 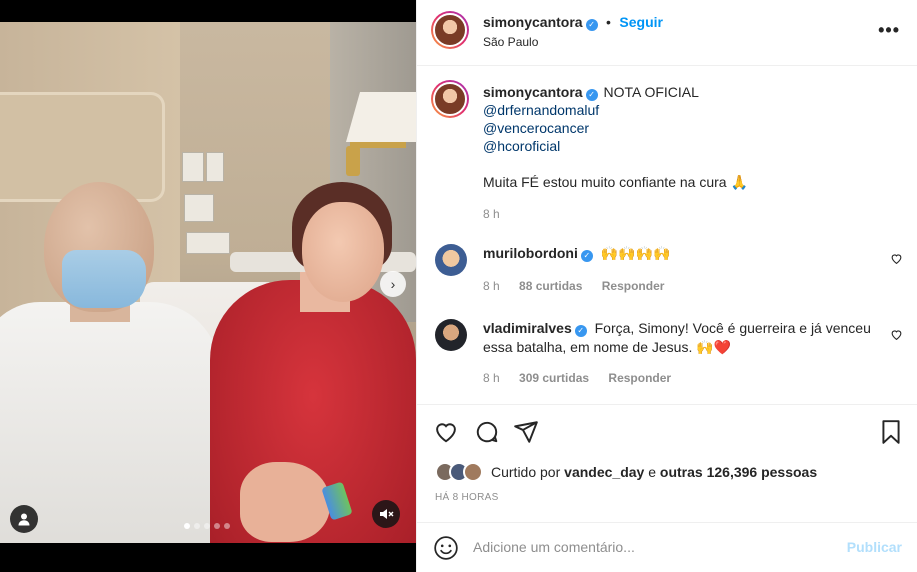 I want to click on user-tags-button, so click(x=24, y=519).